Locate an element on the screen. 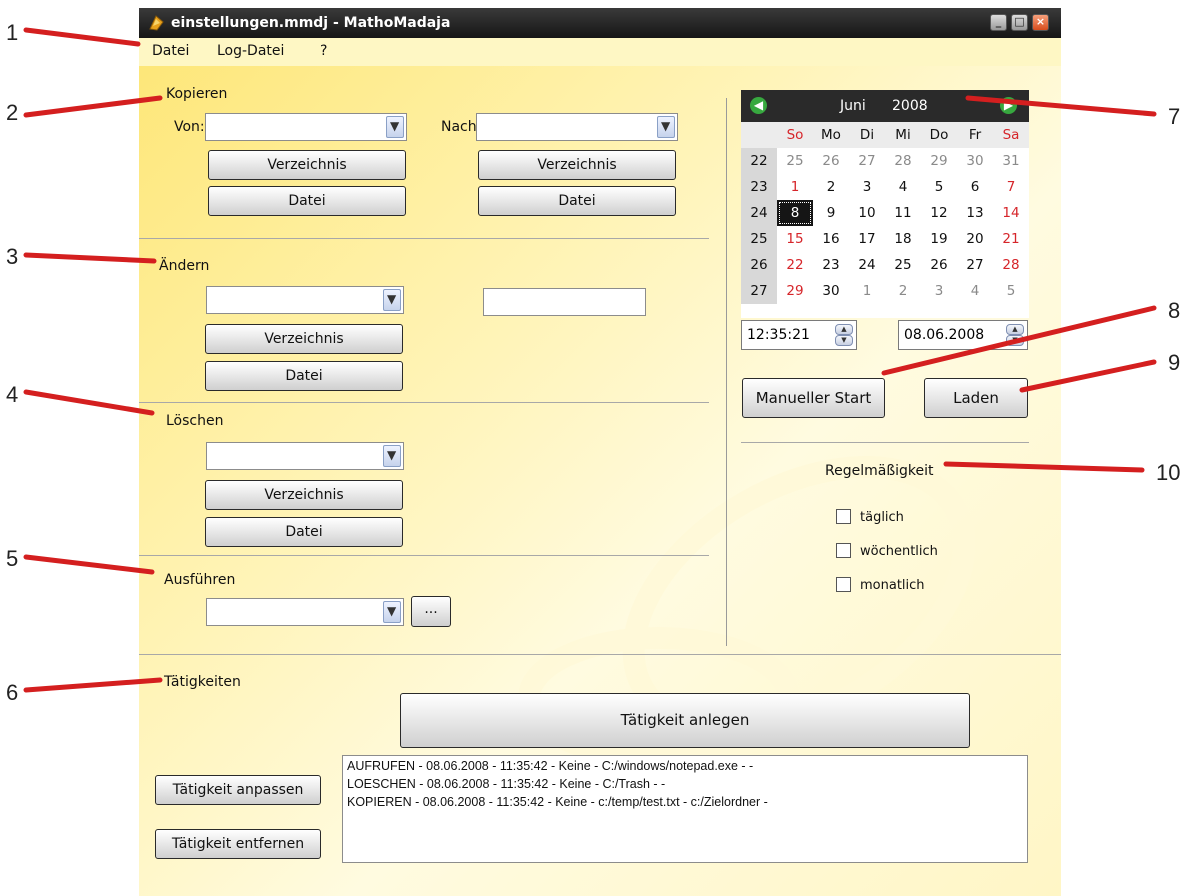 The height and width of the screenshot is (896, 1204). loeschen-verzeichnis-button: Verzeichnis is located at coordinates (304, 495).